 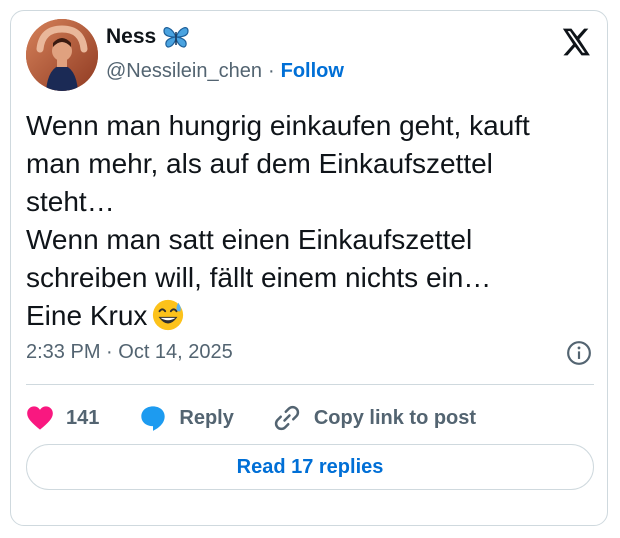 What do you see at coordinates (575, 42) in the screenshot?
I see `x-logo-icon` at bounding box center [575, 42].